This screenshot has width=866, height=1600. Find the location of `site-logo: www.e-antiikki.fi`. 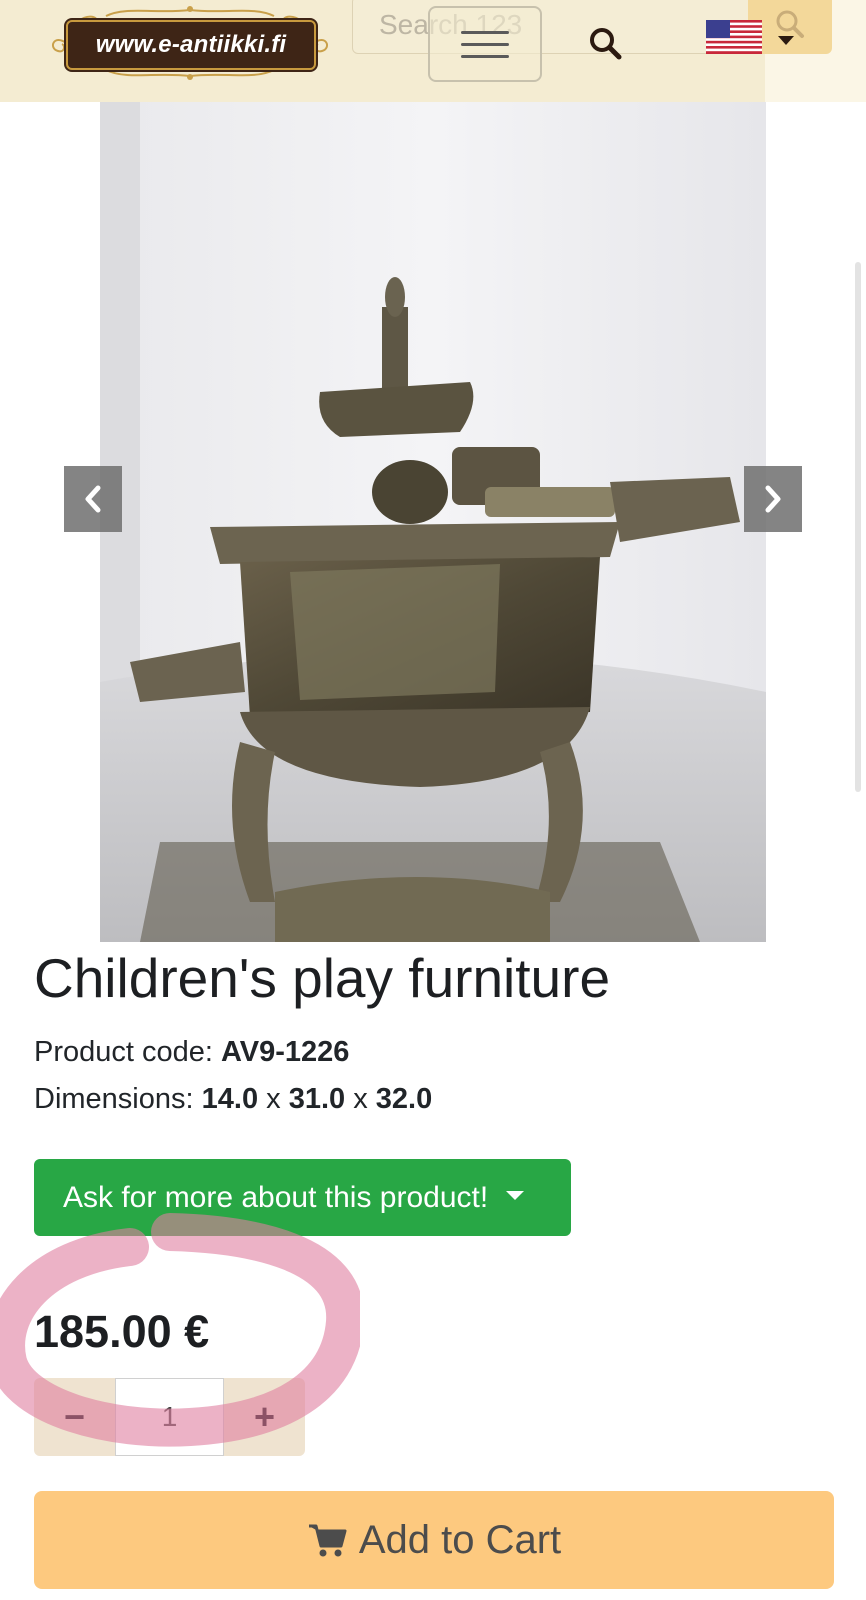

site-logo: www.e-antiikki.fi is located at coordinates (190, 43).